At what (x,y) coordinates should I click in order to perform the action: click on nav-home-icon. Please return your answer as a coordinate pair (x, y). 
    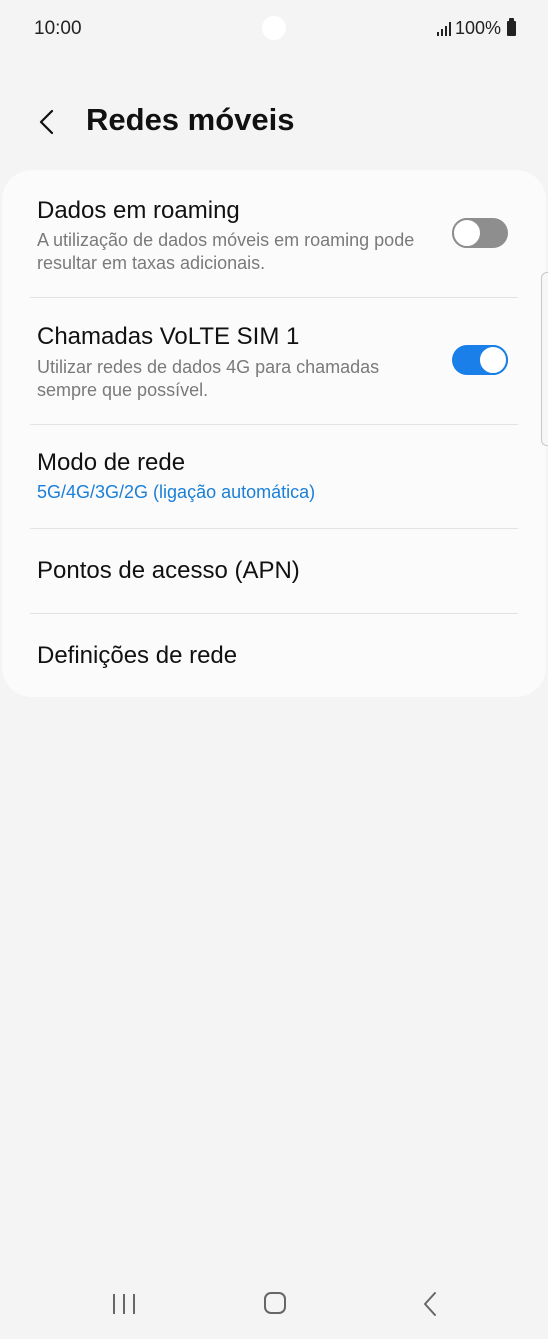
    Looking at the image, I should click on (275, 1303).